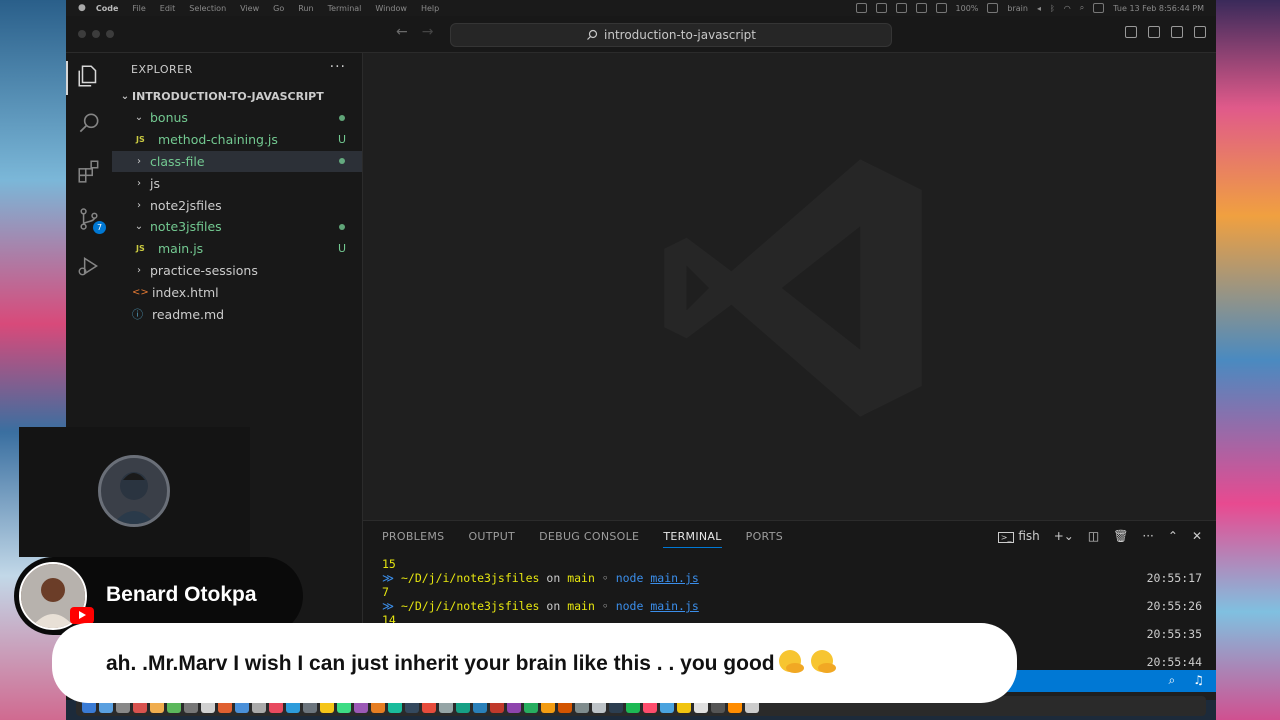 Image resolution: width=1280 pixels, height=720 pixels. Describe the element at coordinates (1177, 32) in the screenshot. I see `toggle-secondary-sidebar-icon` at that location.